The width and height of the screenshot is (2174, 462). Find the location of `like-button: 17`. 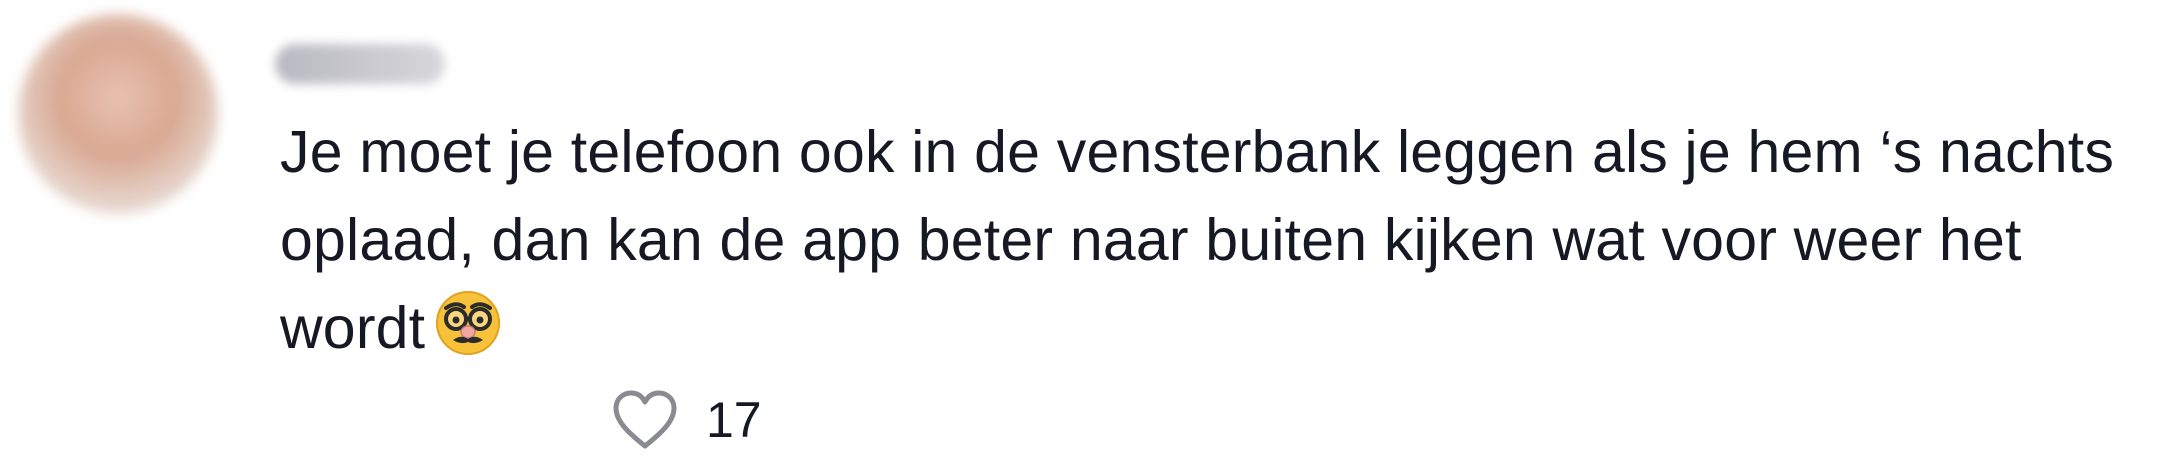

like-button: 17 is located at coordinates (686, 420).